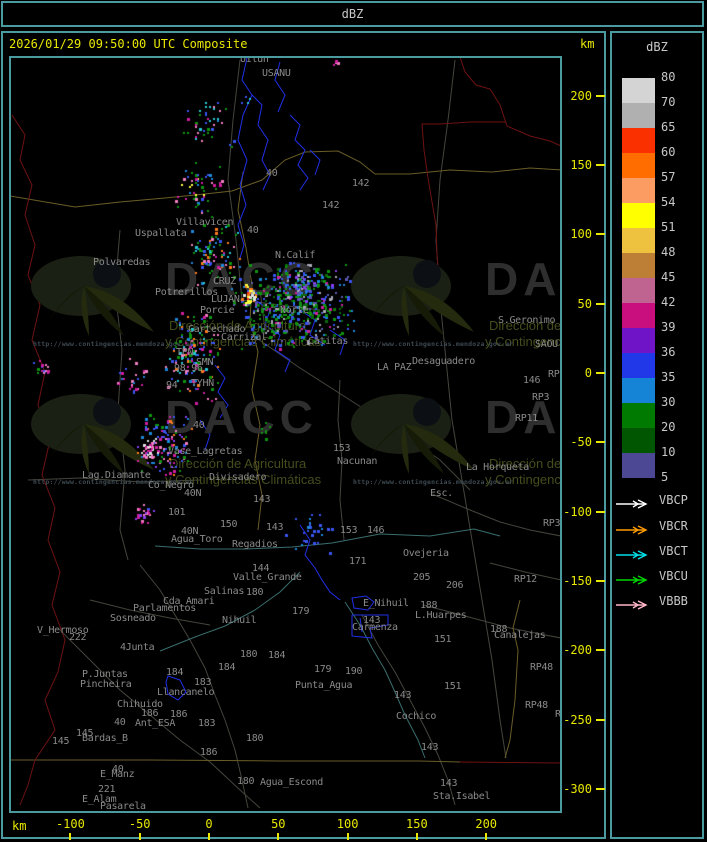 Image resolution: width=707 pixels, height=842 pixels. I want to click on map-label: RP, so click(557, 714).